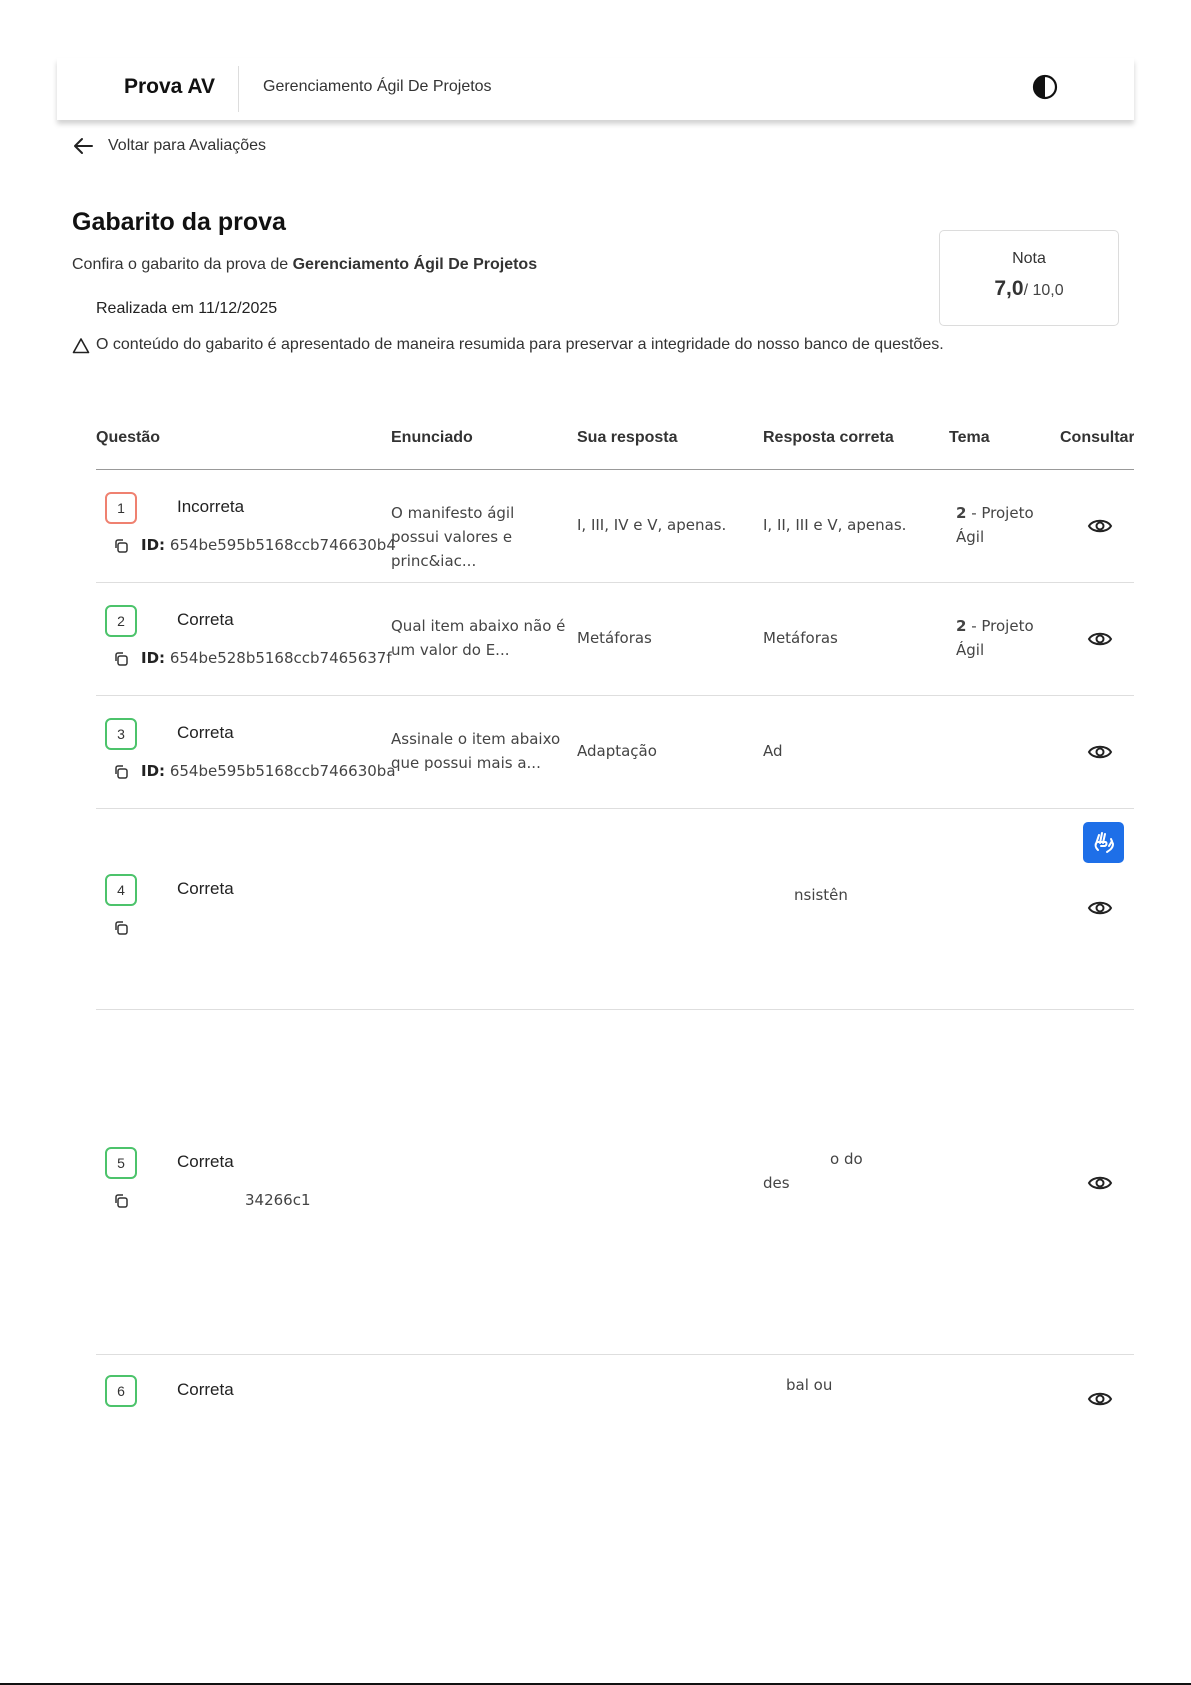 The image size is (1191, 1685). Describe the element at coordinates (773, 751) in the screenshot. I see `correct-answer-cell: Ad` at that location.